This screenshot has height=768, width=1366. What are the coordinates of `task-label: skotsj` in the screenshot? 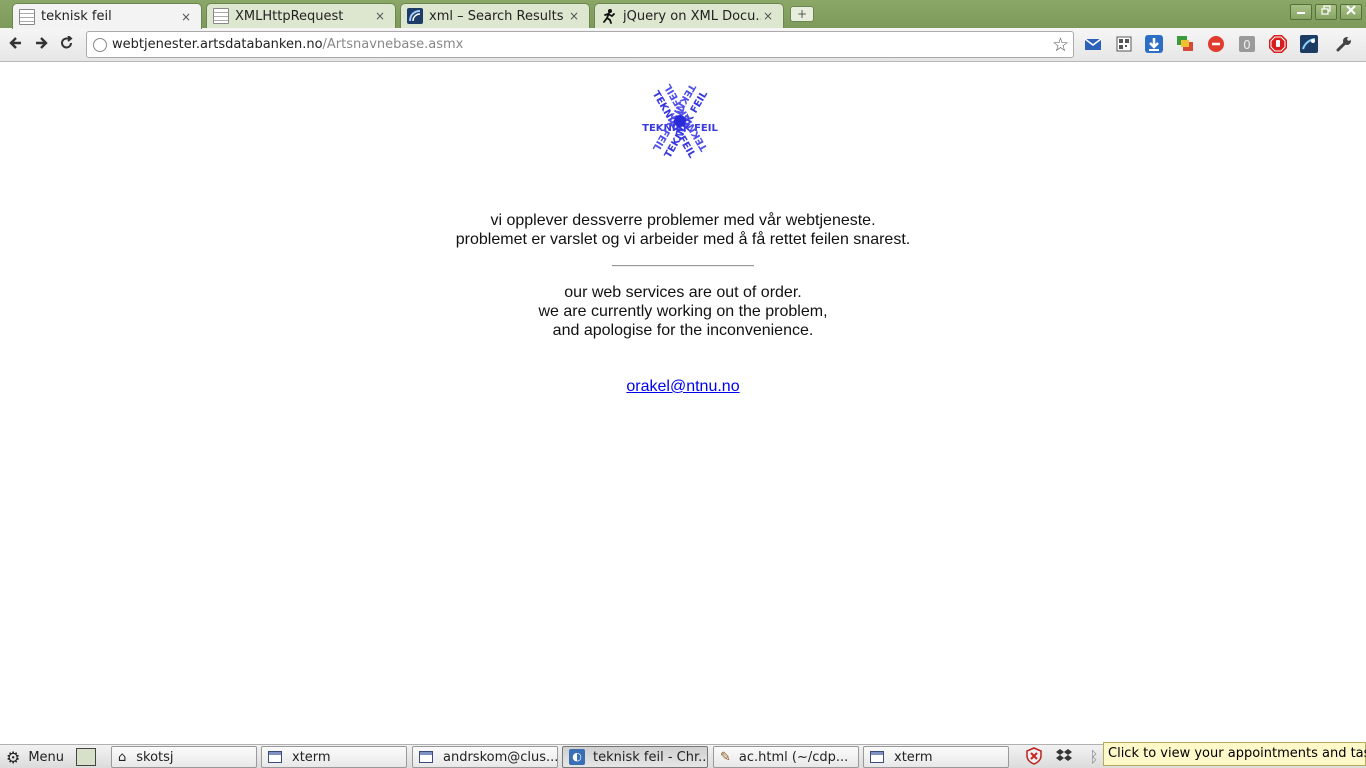 It's located at (155, 757).